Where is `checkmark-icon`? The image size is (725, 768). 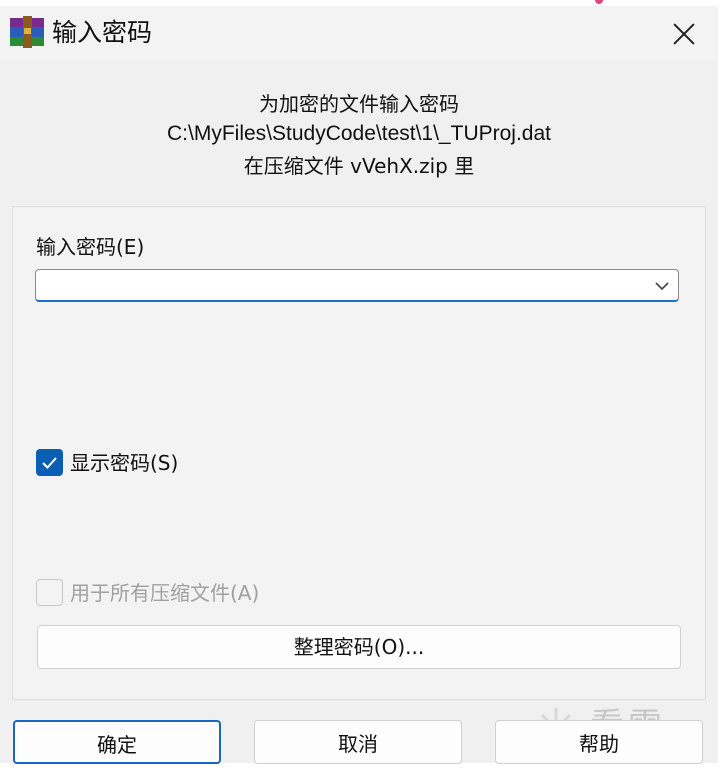 checkmark-icon is located at coordinates (49, 463).